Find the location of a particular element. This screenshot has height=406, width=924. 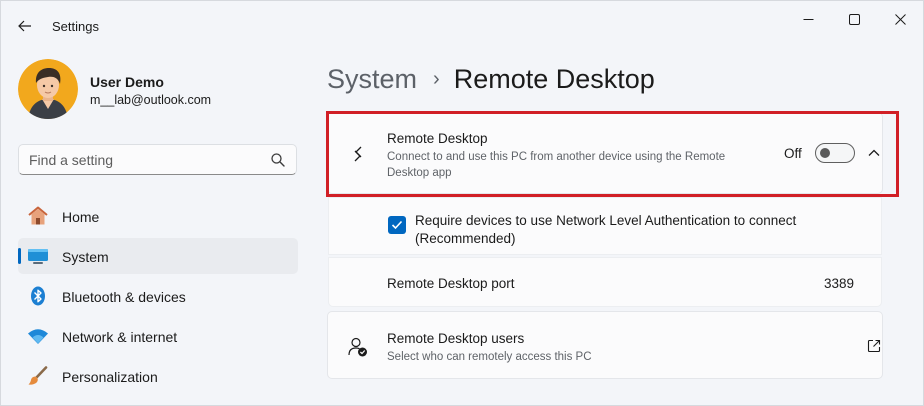

nla-checkbox is located at coordinates (397, 225).